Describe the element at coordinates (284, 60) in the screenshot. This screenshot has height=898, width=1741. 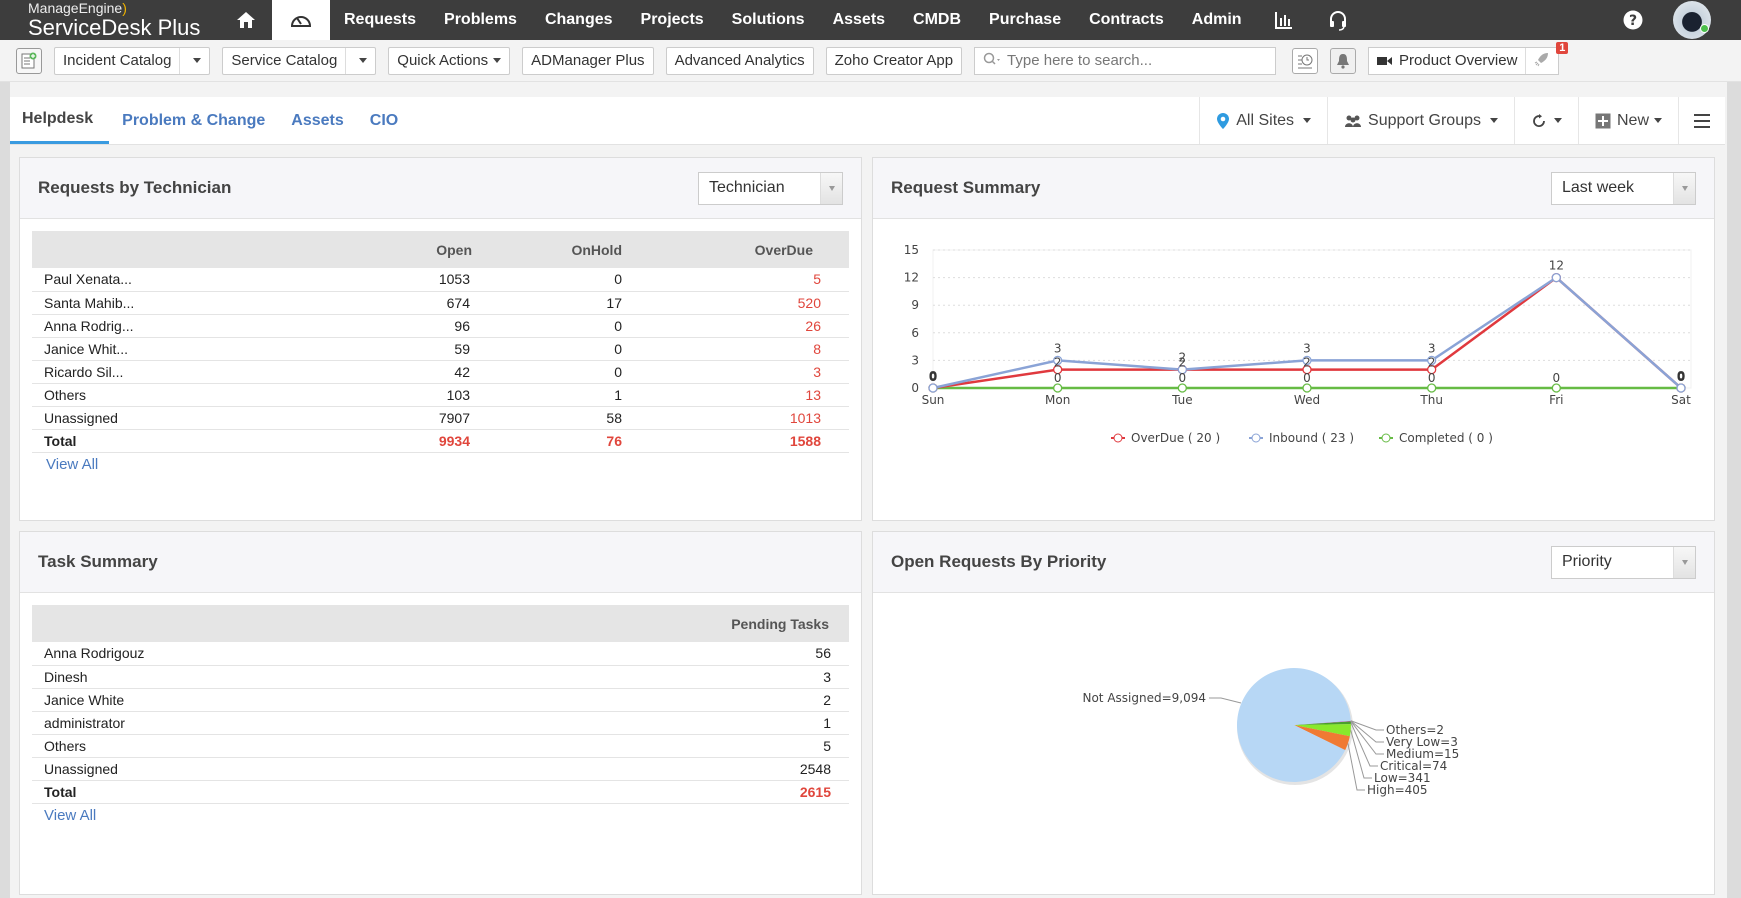
I see `service-catalog-label: Service Catalog` at that location.